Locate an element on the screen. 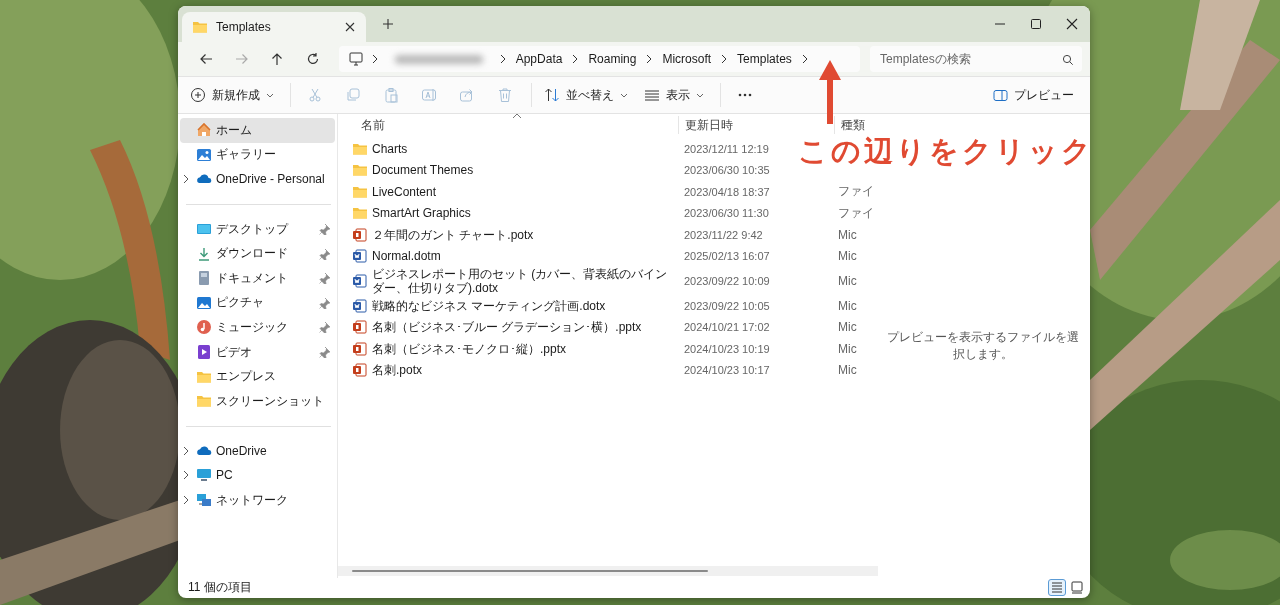 This screenshot has width=1280, height=605. modified-date: 2023/04/18 18:37 is located at coordinates (727, 191).